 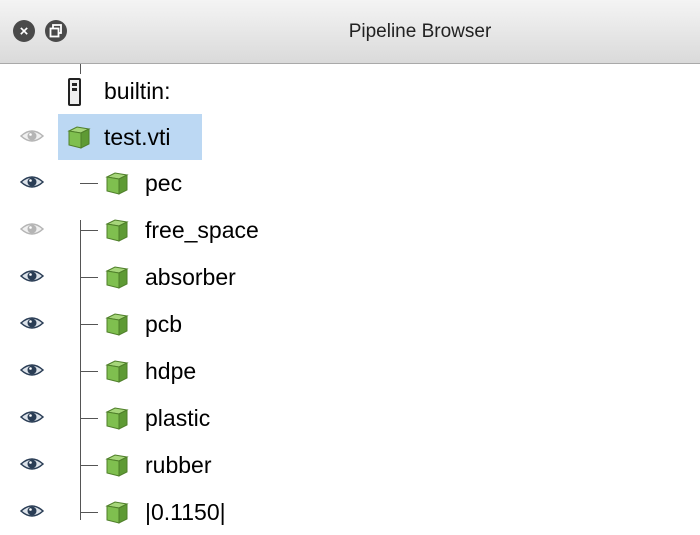 What do you see at coordinates (350, 137) in the screenshot?
I see `tree-item-test-vti: test.vti` at bounding box center [350, 137].